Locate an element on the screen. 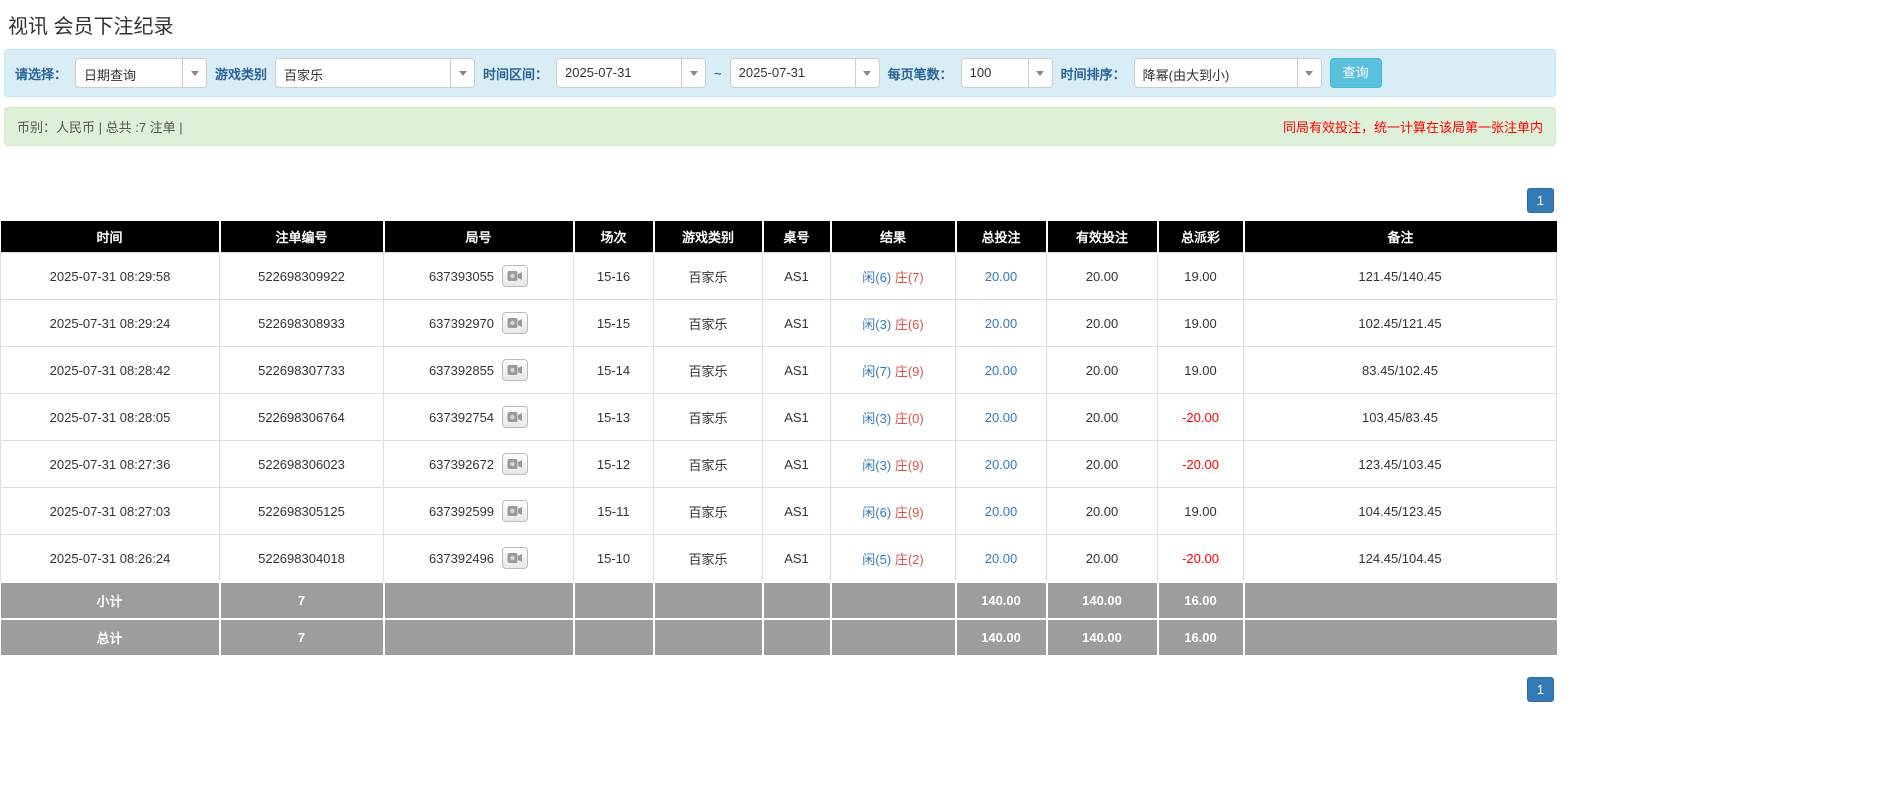  time-cell: 2025-07-31 08:28:05 is located at coordinates (110, 417).